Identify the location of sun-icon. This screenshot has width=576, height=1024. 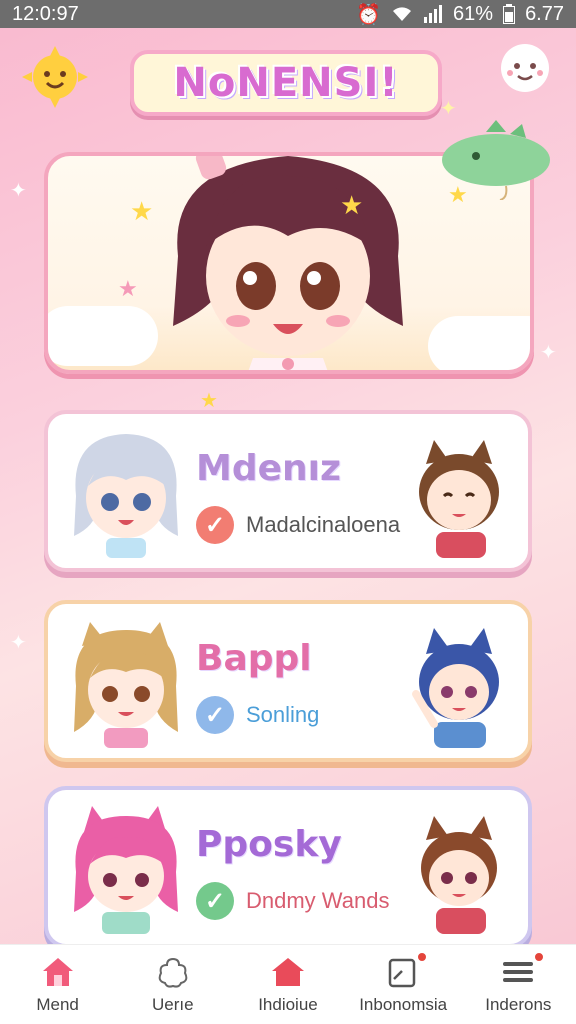
(55, 77).